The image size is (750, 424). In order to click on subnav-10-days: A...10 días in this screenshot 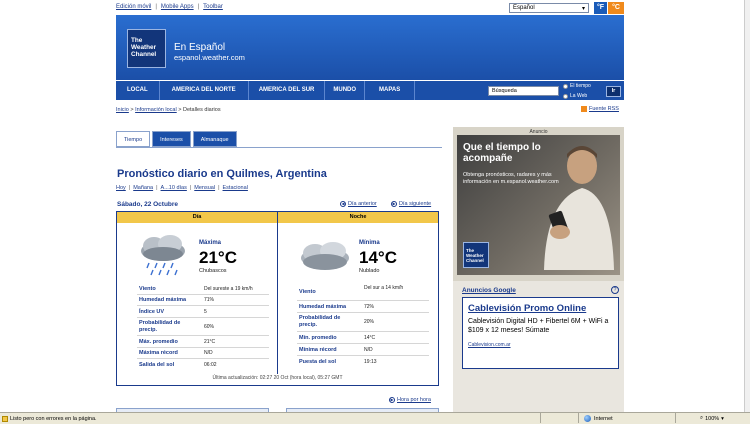, I will do `click(174, 188)`.